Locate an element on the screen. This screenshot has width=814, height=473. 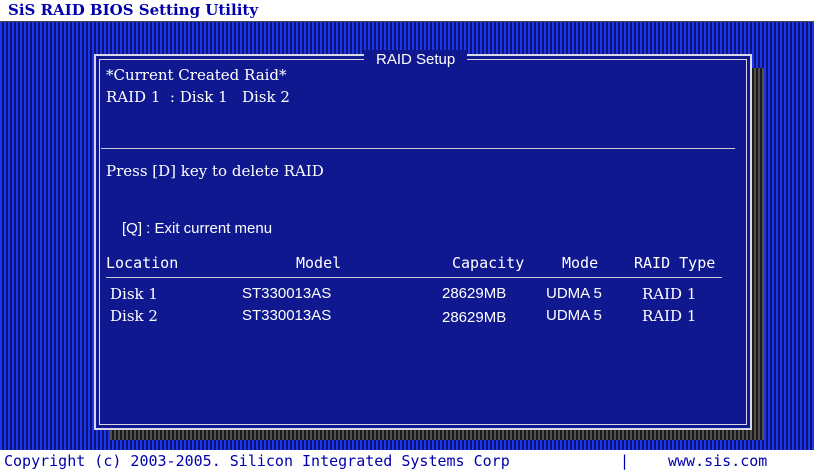
app-title: SiS RAID BIOS Setting Utility is located at coordinates (133, 10).